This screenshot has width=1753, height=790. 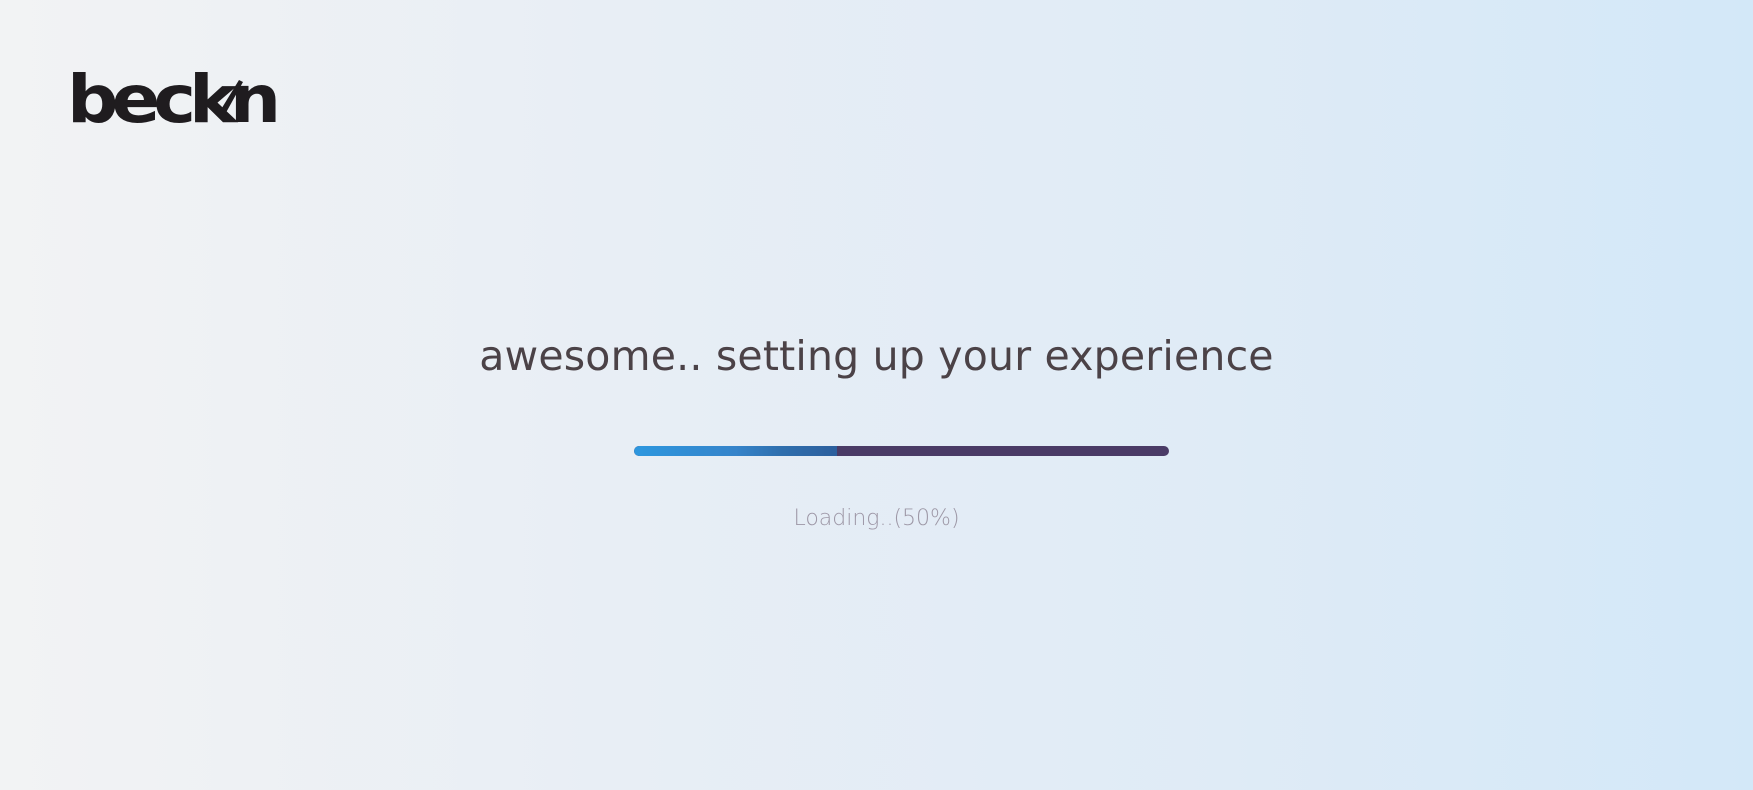 What do you see at coordinates (876, 518) in the screenshot?
I see `loading-status: Loading..(50%)` at bounding box center [876, 518].